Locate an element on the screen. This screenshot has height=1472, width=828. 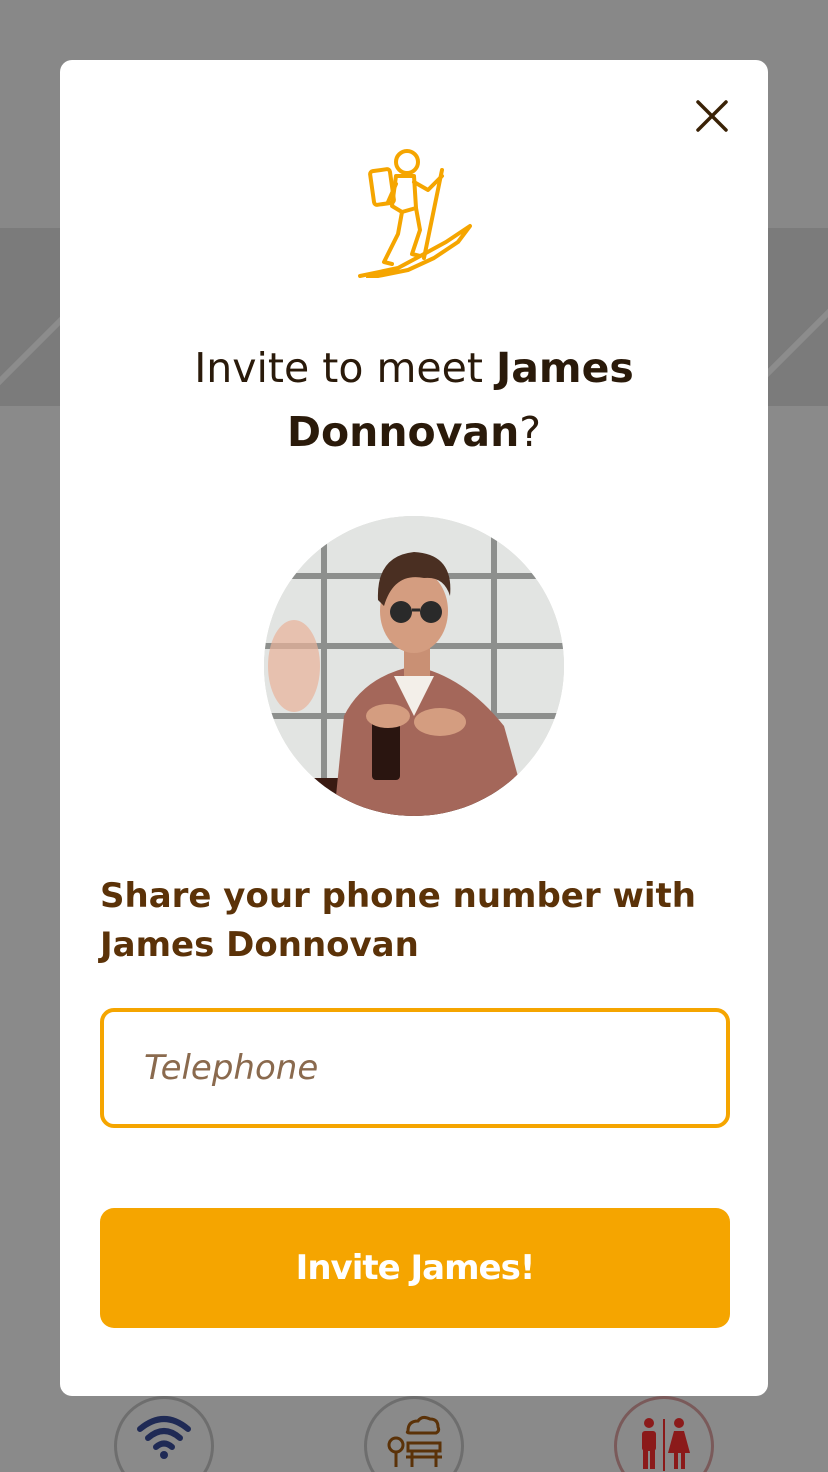
close-icon is located at coordinates (712, 116).